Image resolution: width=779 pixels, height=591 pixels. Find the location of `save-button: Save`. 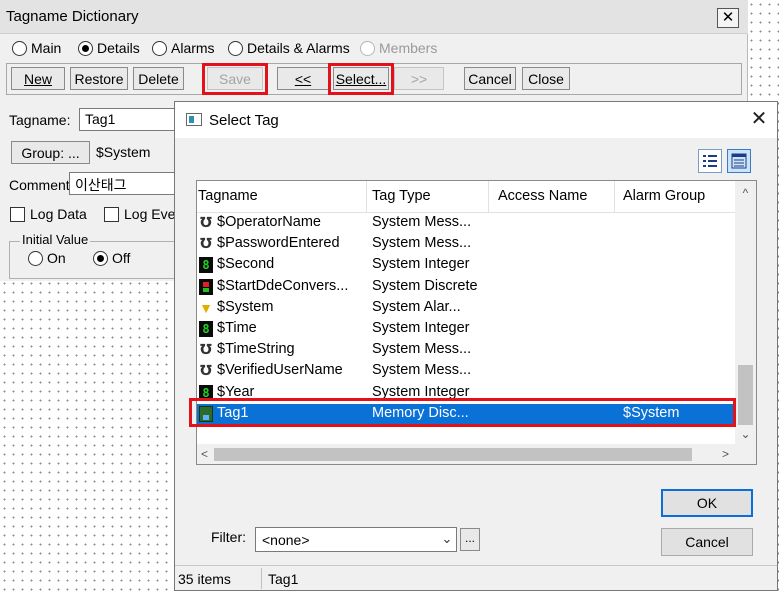

save-button: Save is located at coordinates (235, 78).